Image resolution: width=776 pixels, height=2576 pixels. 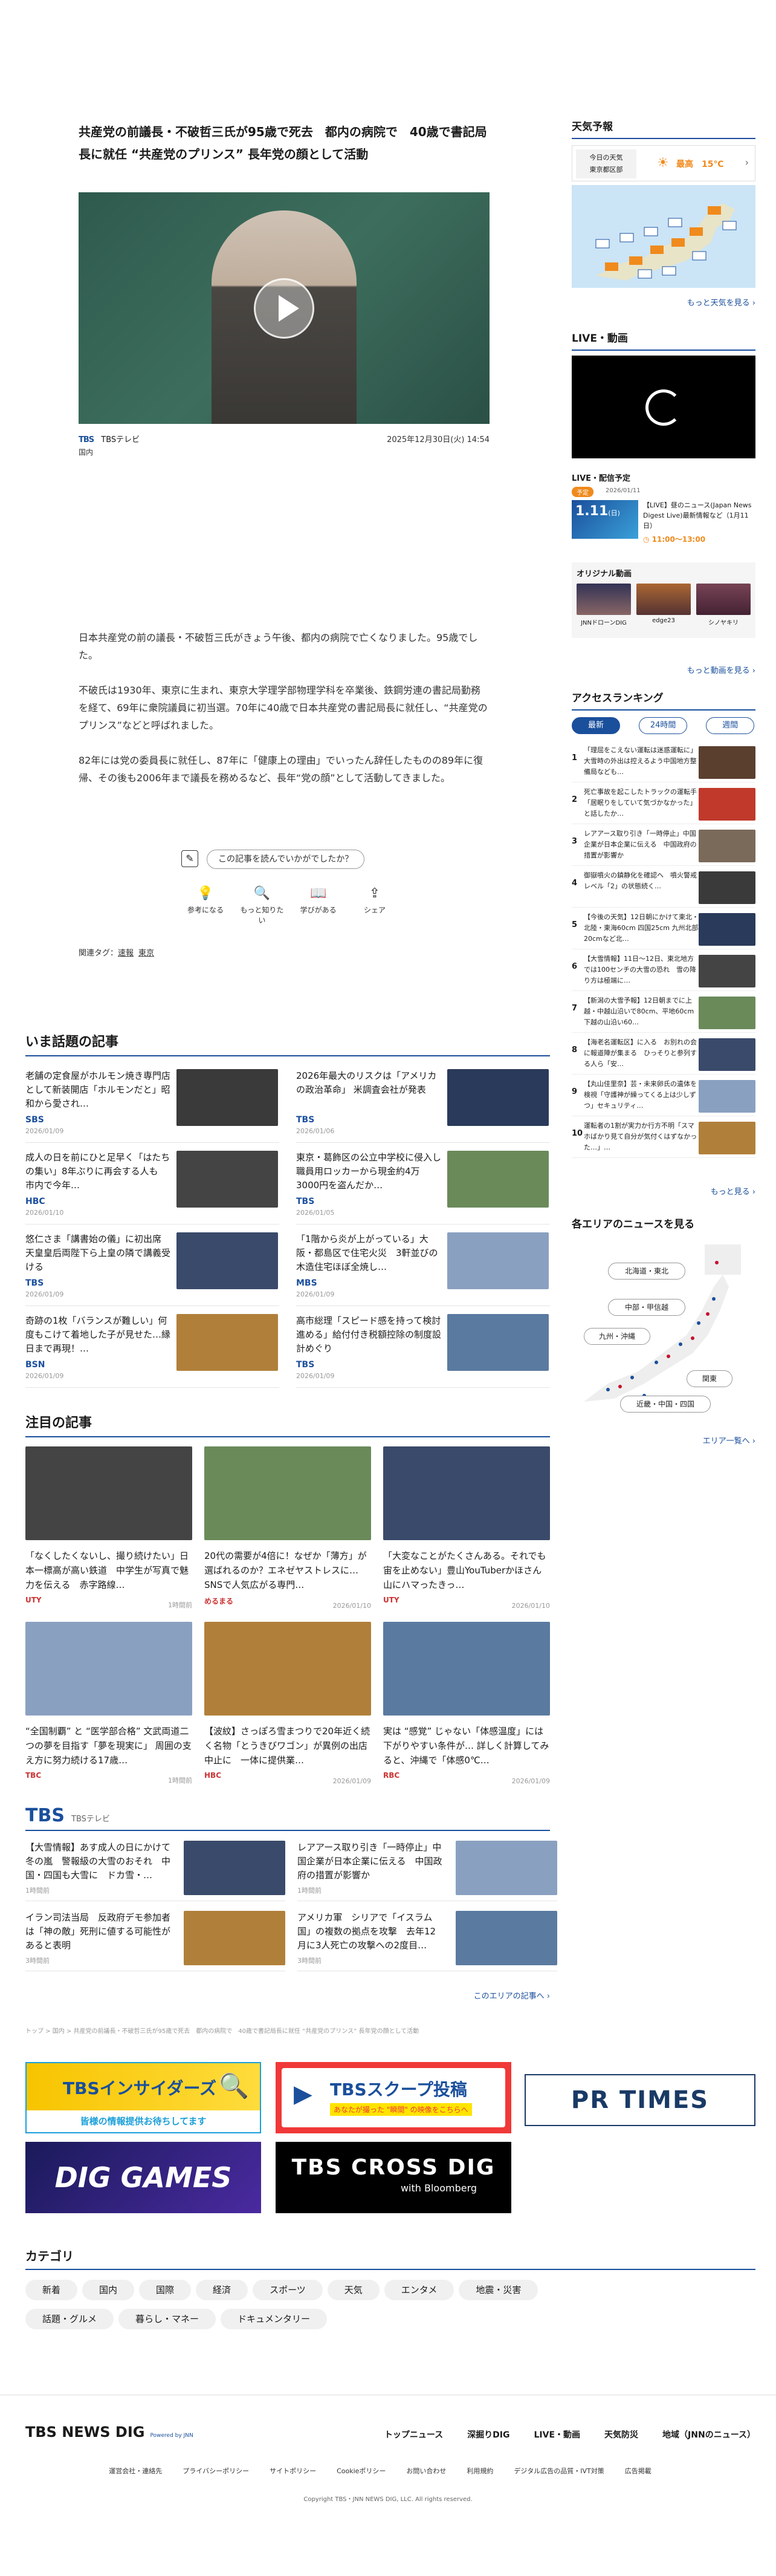 What do you see at coordinates (638, 2471) in the screenshot?
I see `footer-sub-link: 広告掲載` at bounding box center [638, 2471].